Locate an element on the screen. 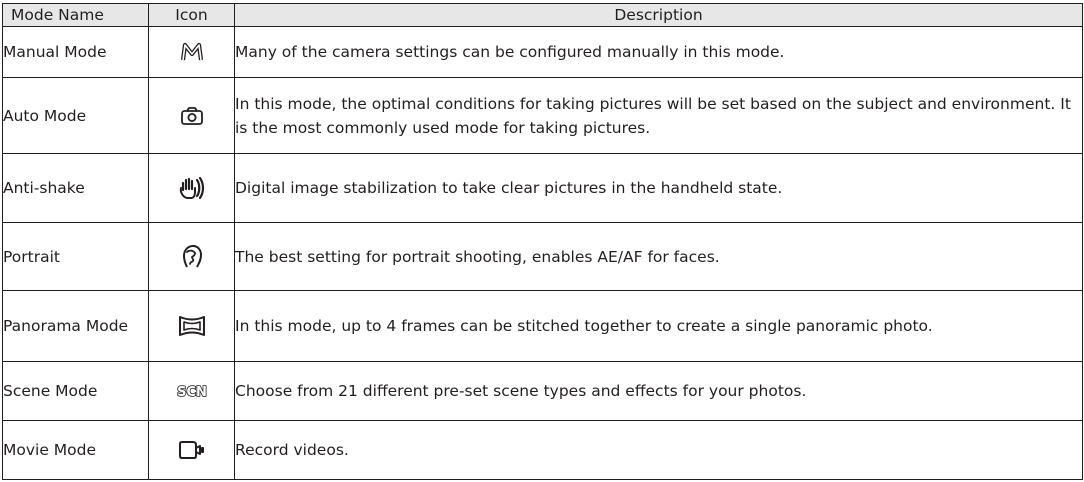  table-row: Movie Mode Record videos. is located at coordinates (542, 450).